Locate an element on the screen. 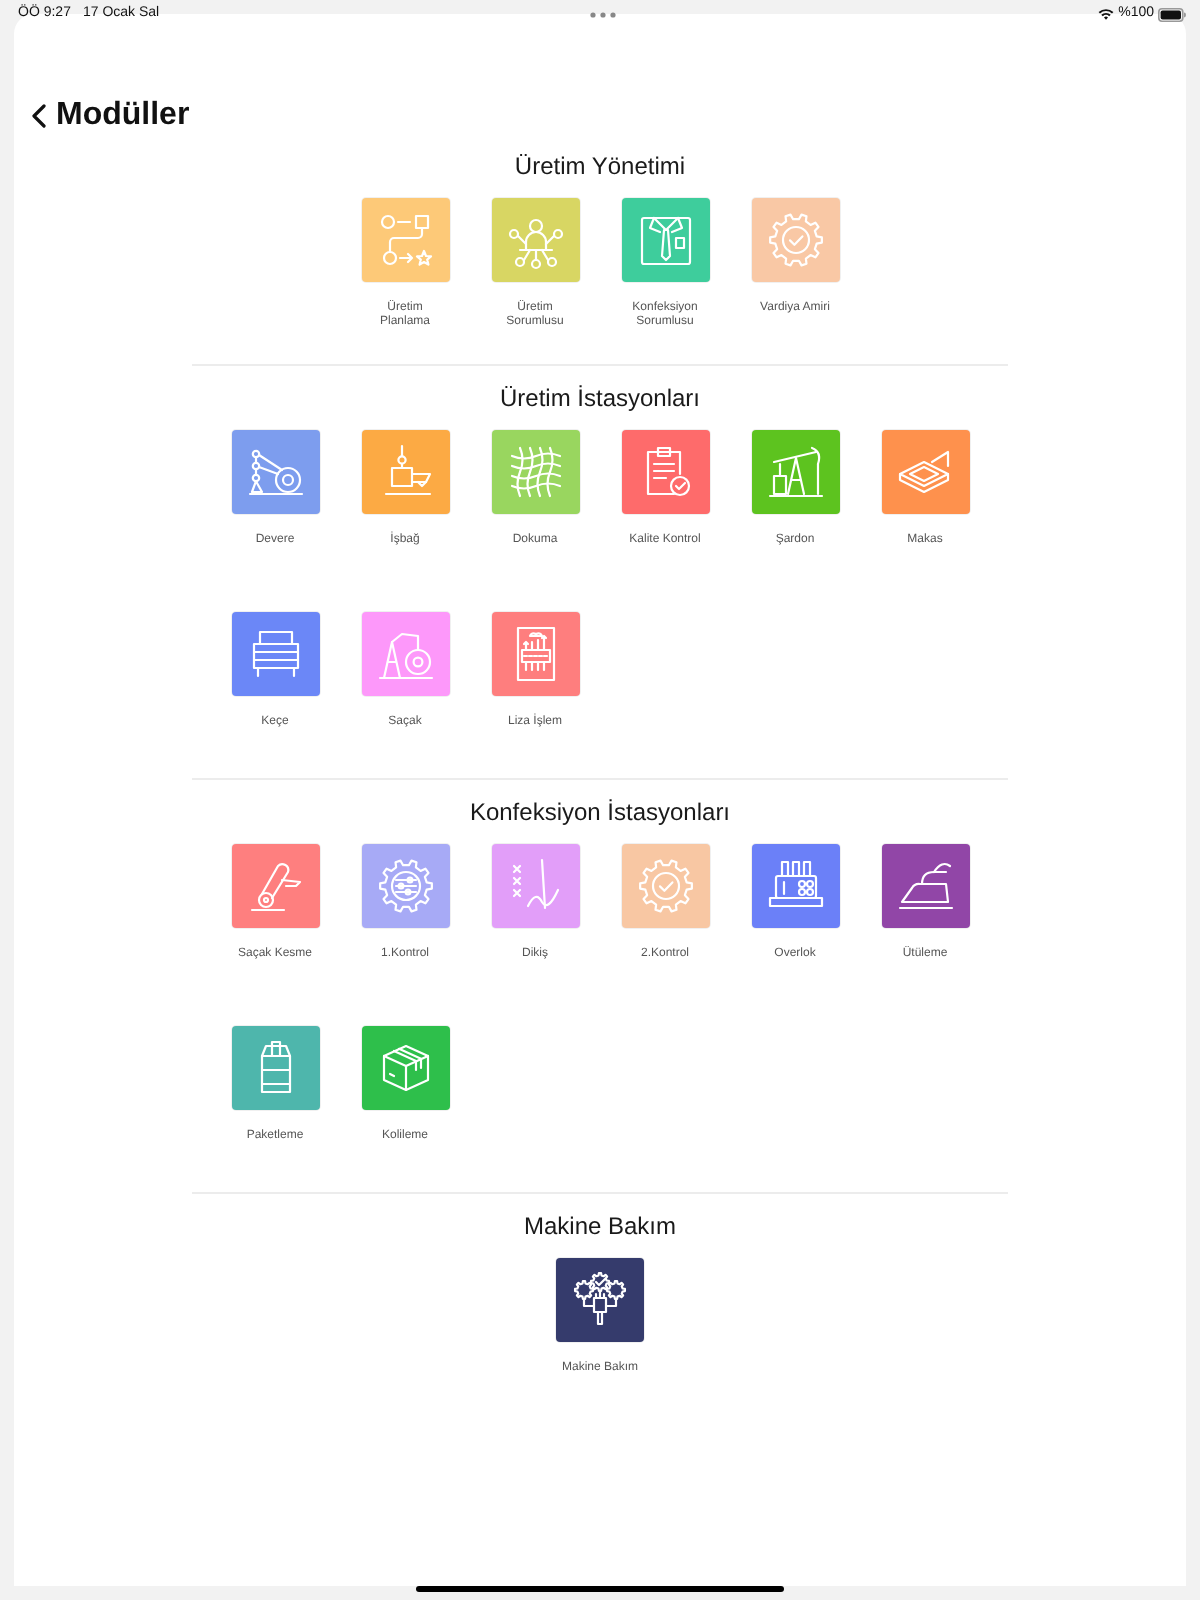 The width and height of the screenshot is (1200, 1600). back-button is located at coordinates (39, 116).